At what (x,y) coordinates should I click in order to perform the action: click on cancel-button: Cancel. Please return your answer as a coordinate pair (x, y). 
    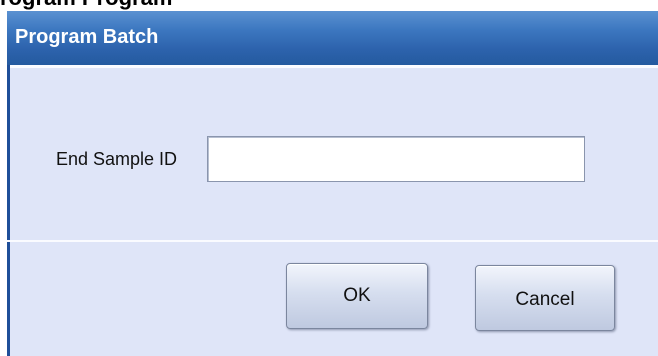
    Looking at the image, I should click on (545, 298).